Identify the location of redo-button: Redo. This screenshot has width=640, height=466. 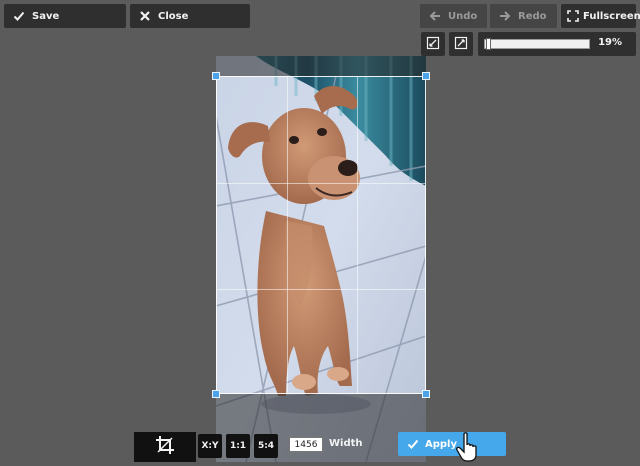
(523, 16).